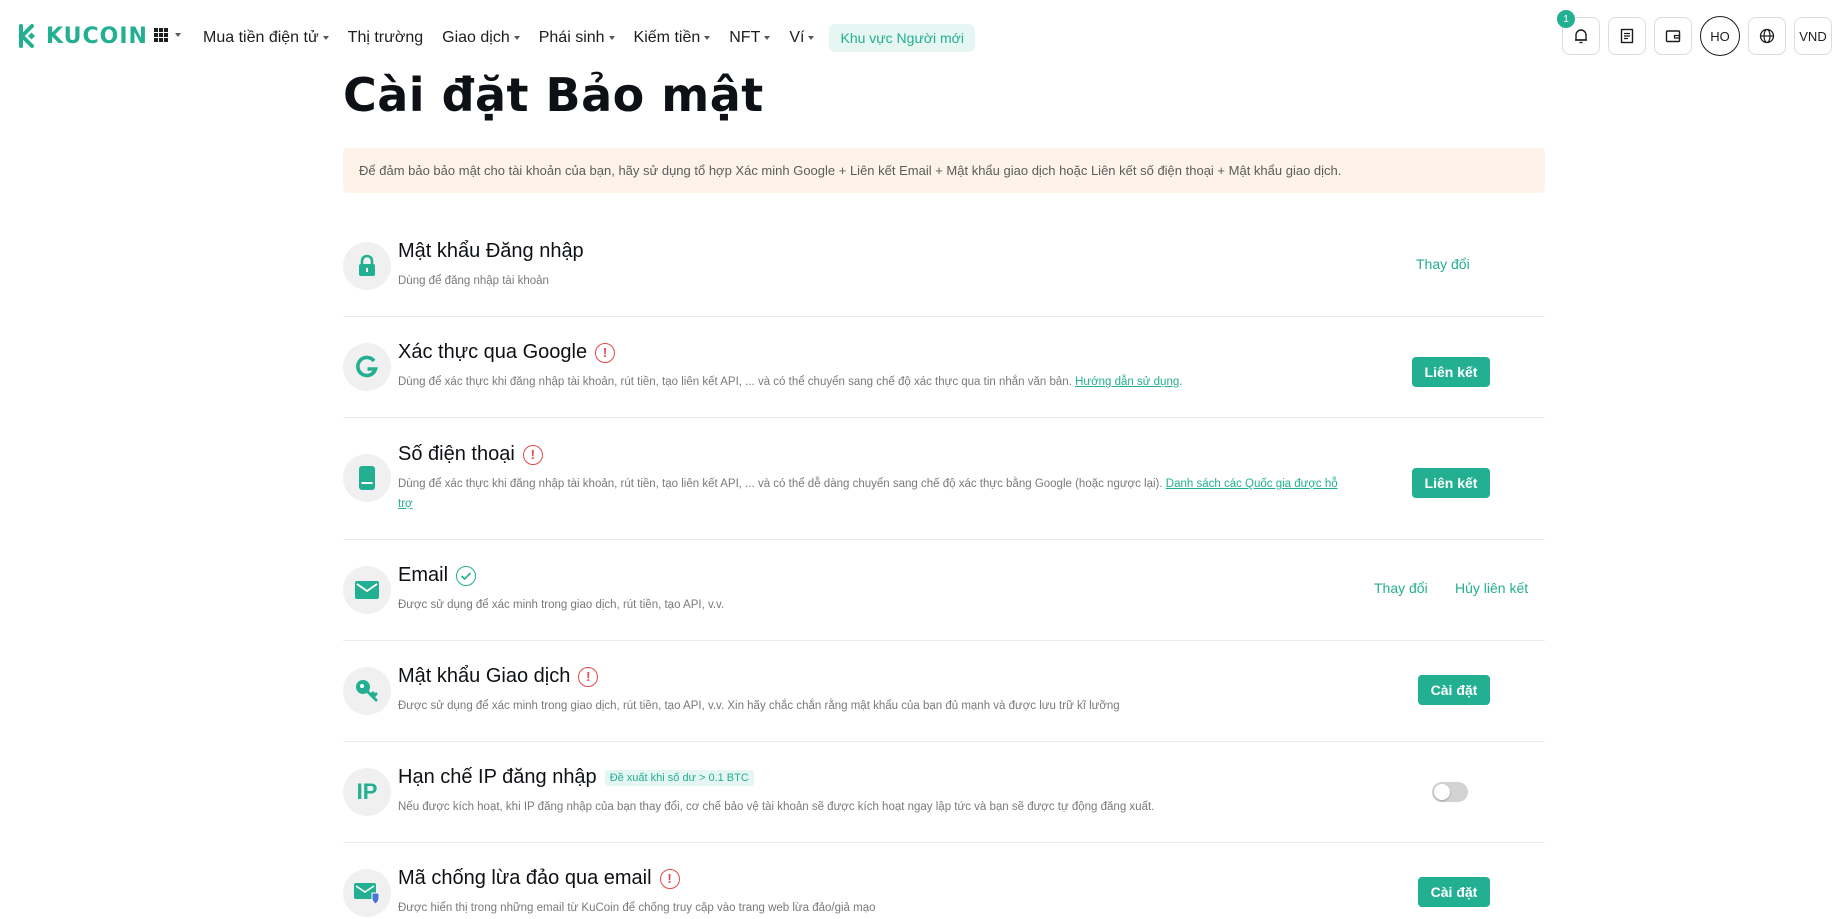 The height and width of the screenshot is (919, 1832). I want to click on nav-markets: Thị trường, so click(385, 38).